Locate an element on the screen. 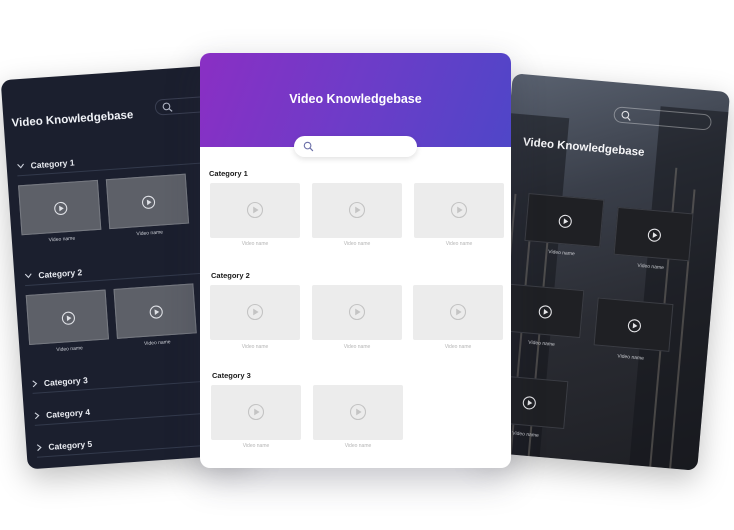 This screenshot has height=530, width=734. left-category-4: Category 4 is located at coordinates (62, 414).